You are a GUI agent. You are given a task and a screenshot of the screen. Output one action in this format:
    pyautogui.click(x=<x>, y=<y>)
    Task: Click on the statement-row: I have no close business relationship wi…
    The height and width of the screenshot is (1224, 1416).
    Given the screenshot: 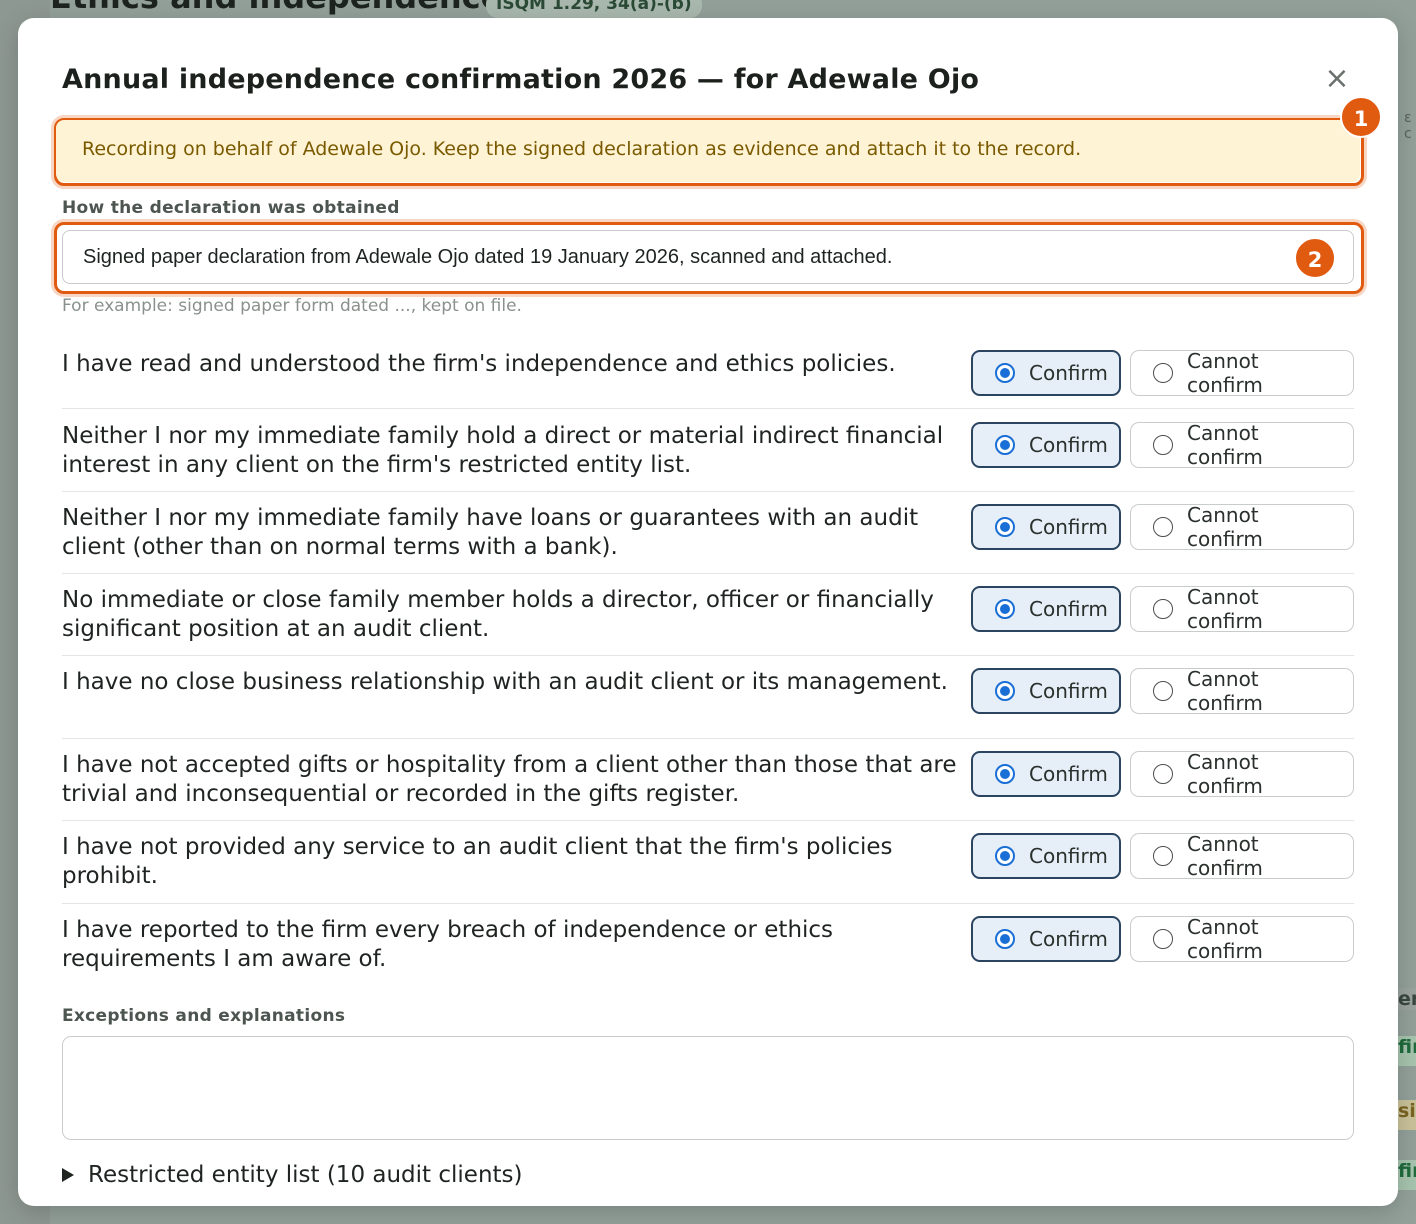 What is the action you would take?
    pyautogui.click(x=708, y=697)
    